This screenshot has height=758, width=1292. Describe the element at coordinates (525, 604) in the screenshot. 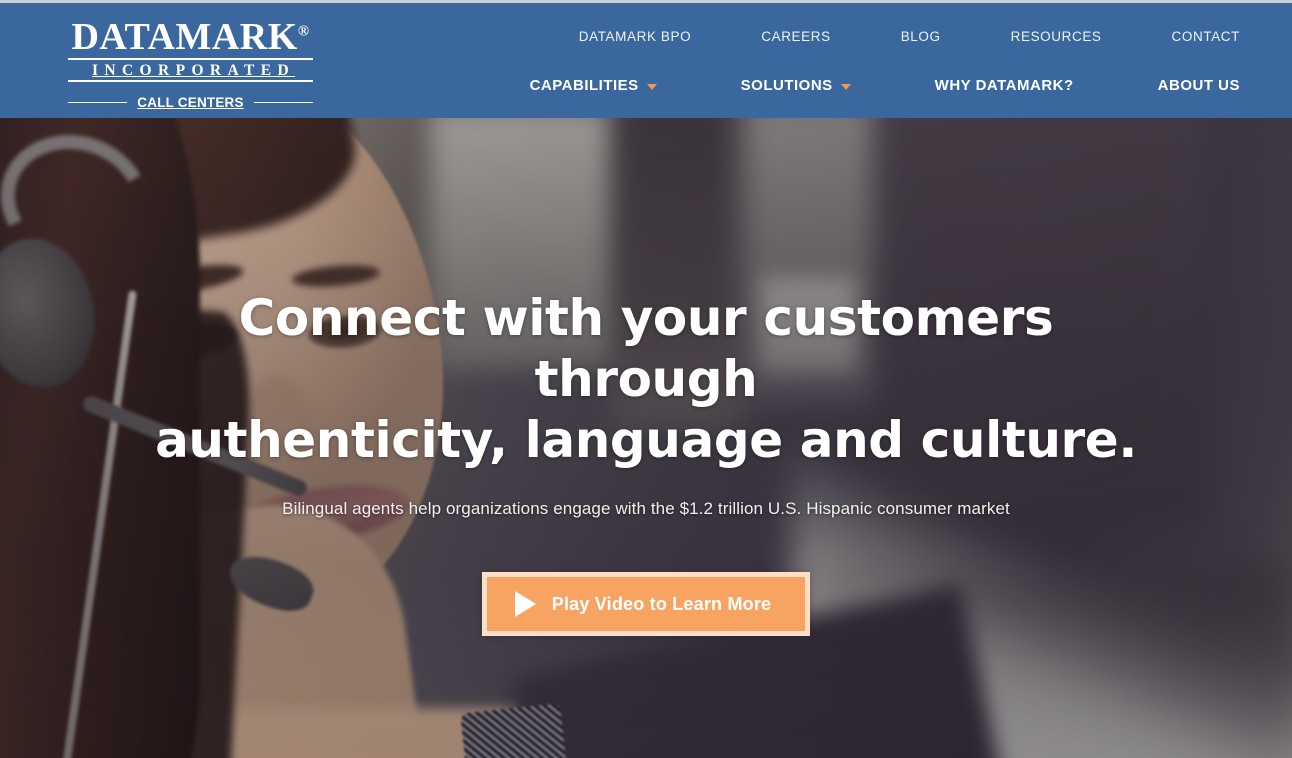

I see `play-triangle-icon` at that location.